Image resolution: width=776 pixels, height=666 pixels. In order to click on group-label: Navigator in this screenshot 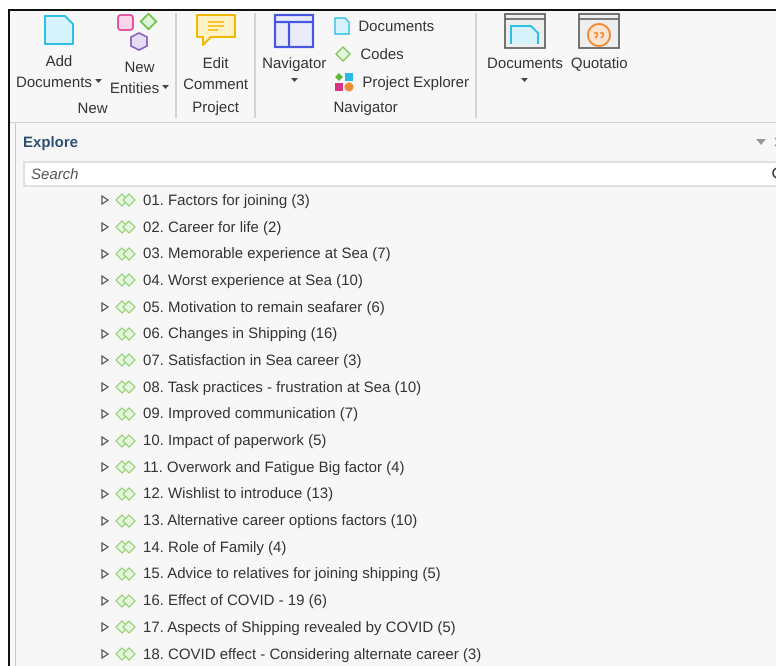, I will do `click(365, 108)`.